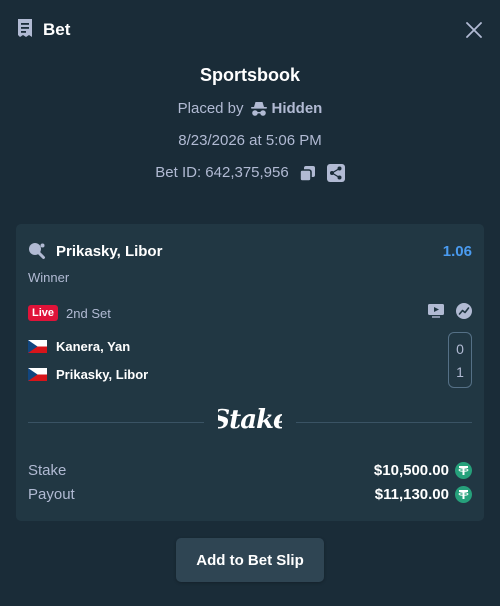 This screenshot has width=500, height=606. Describe the element at coordinates (43, 313) in the screenshot. I see `live-badge: Live` at that location.